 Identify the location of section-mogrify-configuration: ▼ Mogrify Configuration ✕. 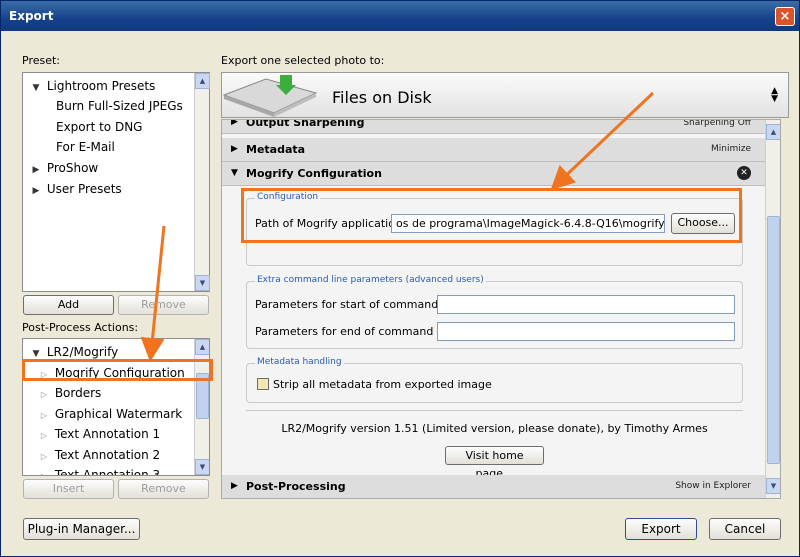
(494, 174).